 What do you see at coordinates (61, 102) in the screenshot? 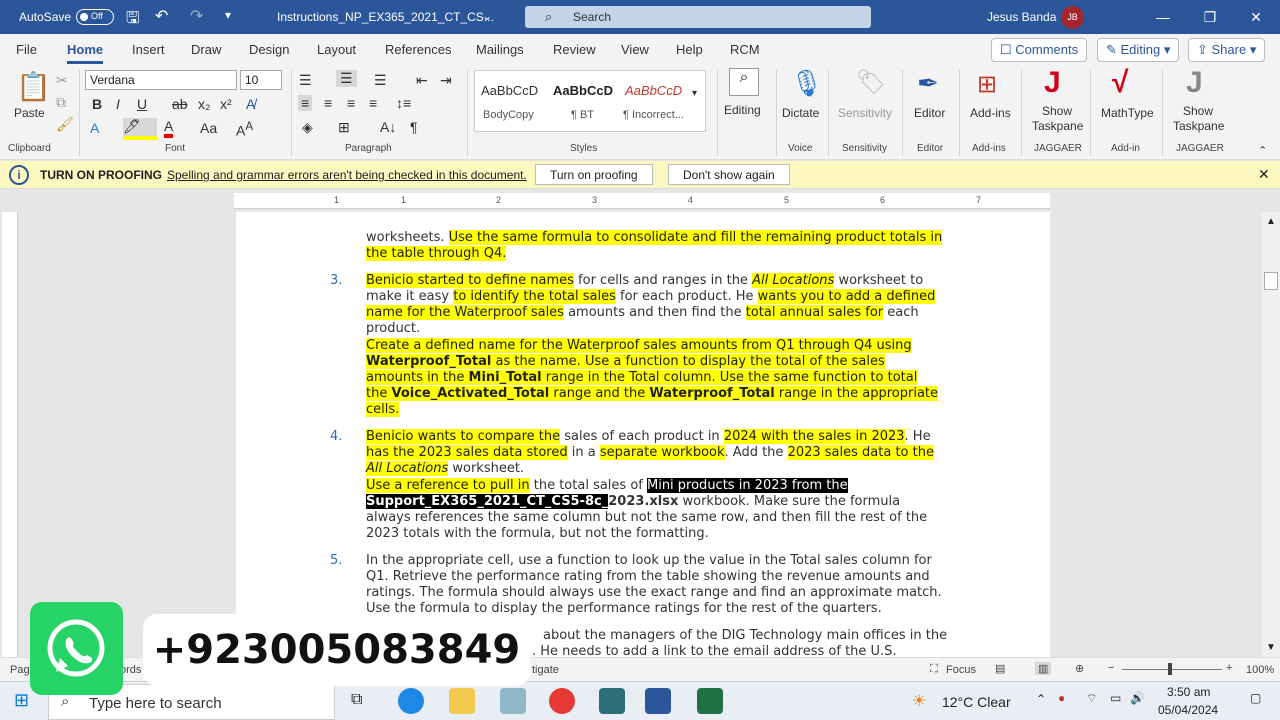
I see `copy-icon: ⧉` at bounding box center [61, 102].